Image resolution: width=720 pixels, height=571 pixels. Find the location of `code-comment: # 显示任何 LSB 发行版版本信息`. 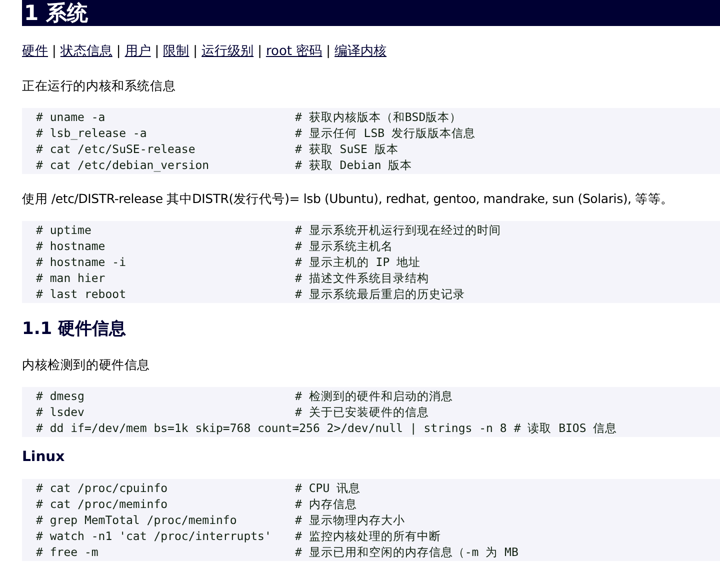

code-comment: # 显示任何 LSB 发行版版本信息 is located at coordinates (385, 133).